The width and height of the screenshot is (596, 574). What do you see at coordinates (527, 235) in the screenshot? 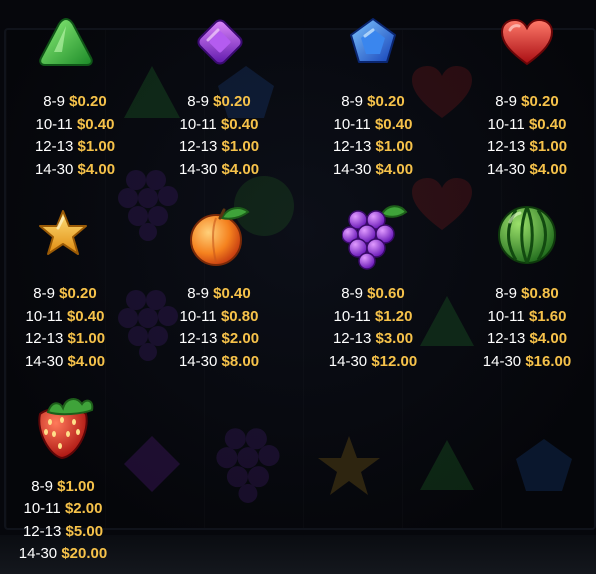
I see `watermelon-icon` at bounding box center [527, 235].